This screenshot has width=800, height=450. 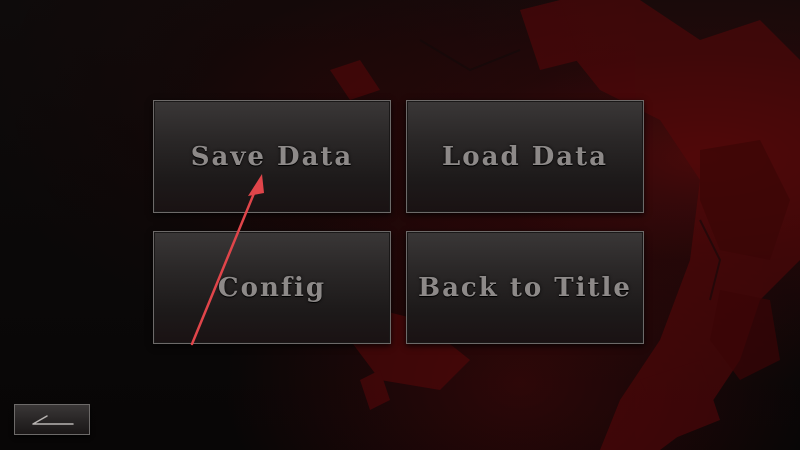 I want to click on back-to-title-label: Back to Title, so click(x=525, y=287).